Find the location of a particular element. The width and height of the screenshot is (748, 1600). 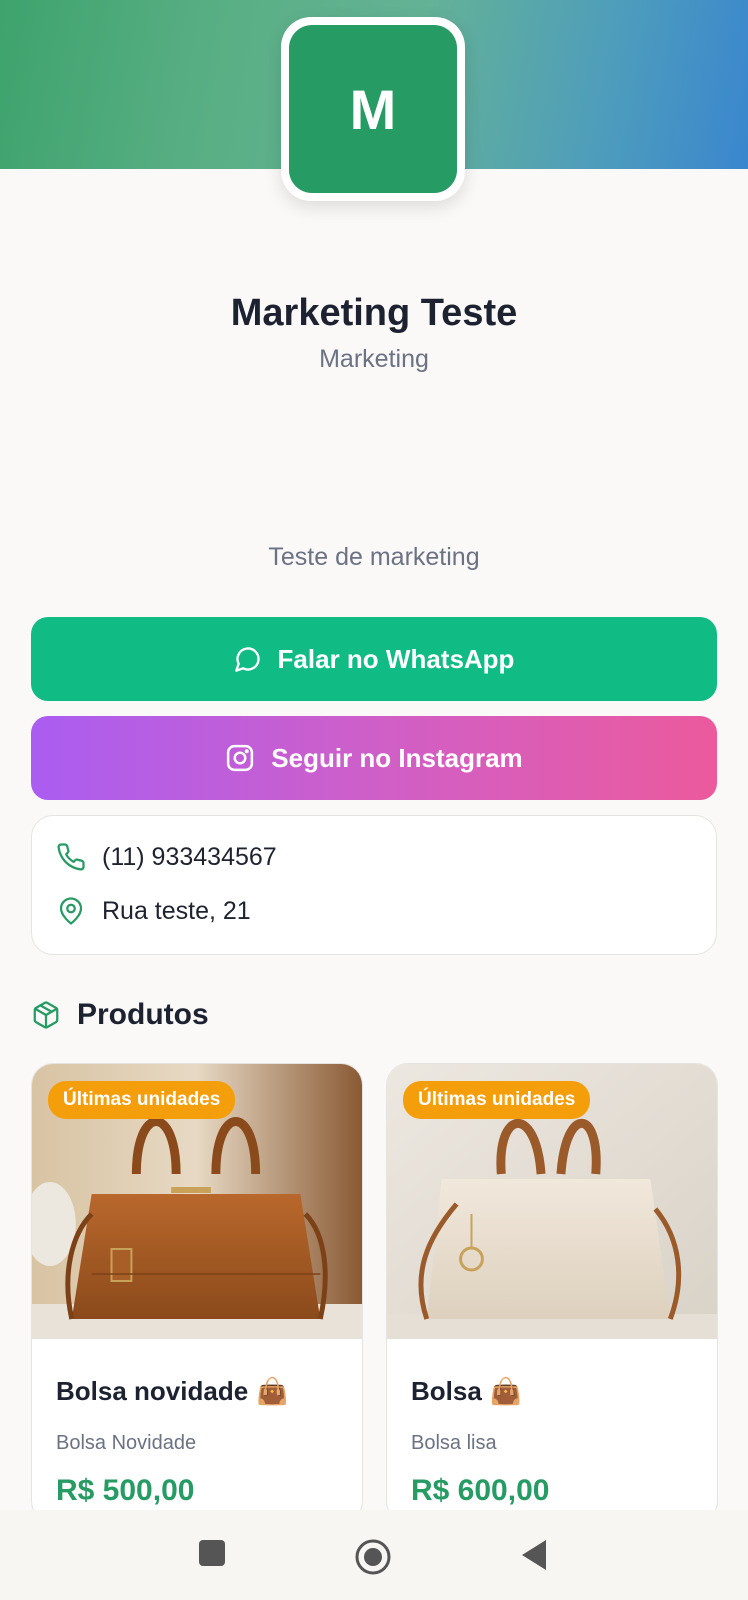

profile-description: Teste de marketing is located at coordinates (374, 557).